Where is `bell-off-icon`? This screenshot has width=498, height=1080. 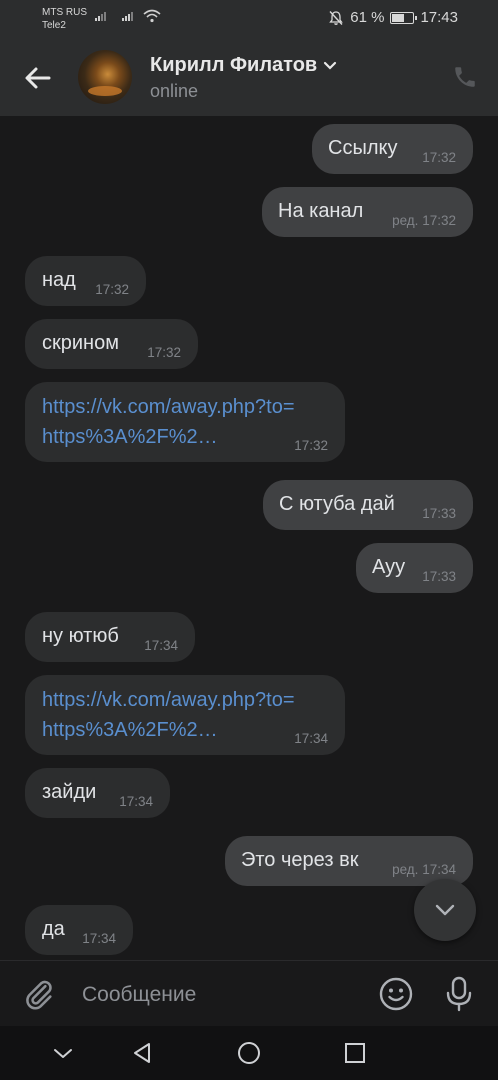
bell-off-icon is located at coordinates (336, 17).